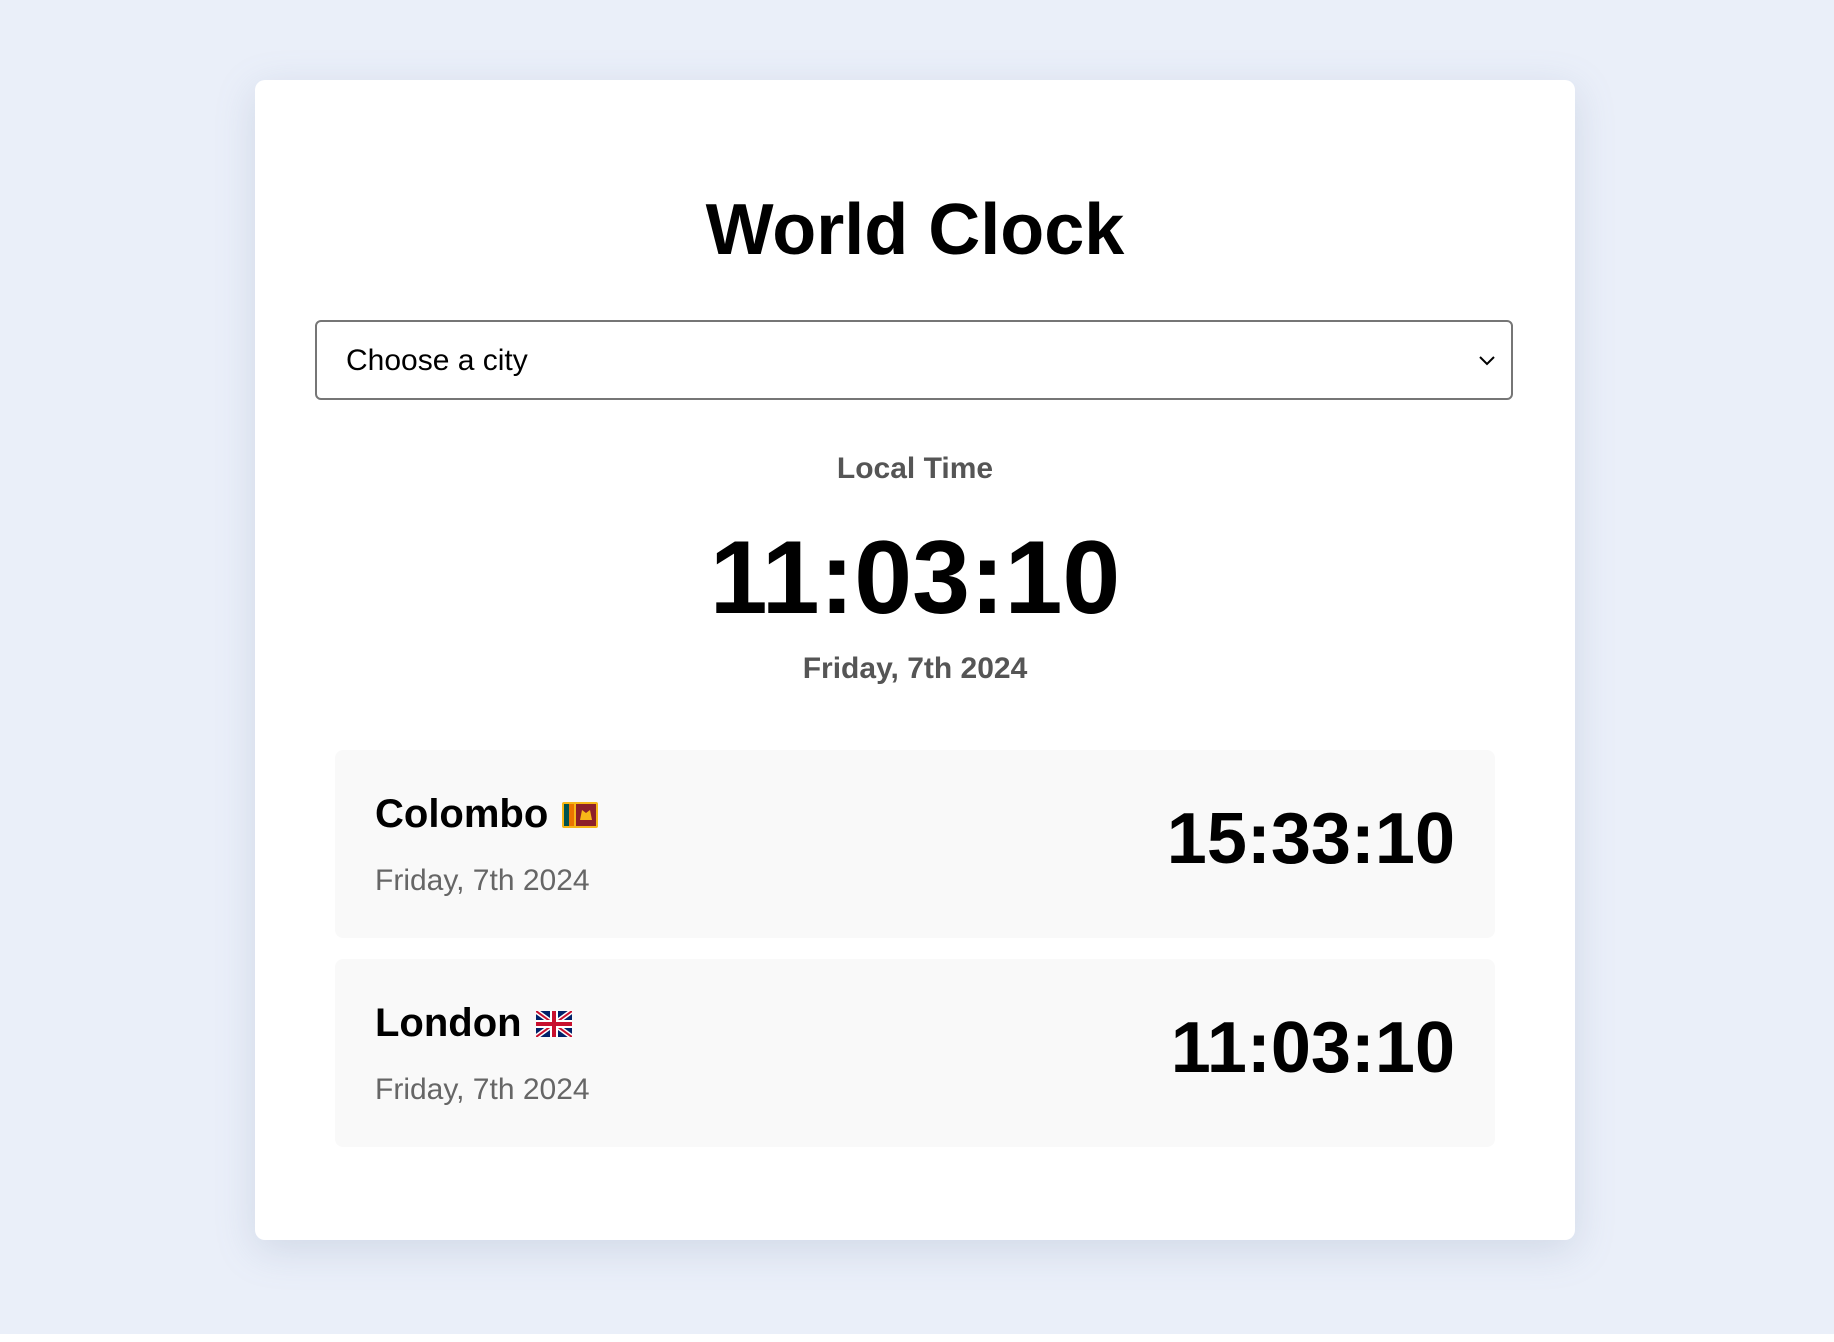 This screenshot has height=1342, width=1834. Describe the element at coordinates (917, 1338) in the screenshot. I see `bottom-edge` at that location.